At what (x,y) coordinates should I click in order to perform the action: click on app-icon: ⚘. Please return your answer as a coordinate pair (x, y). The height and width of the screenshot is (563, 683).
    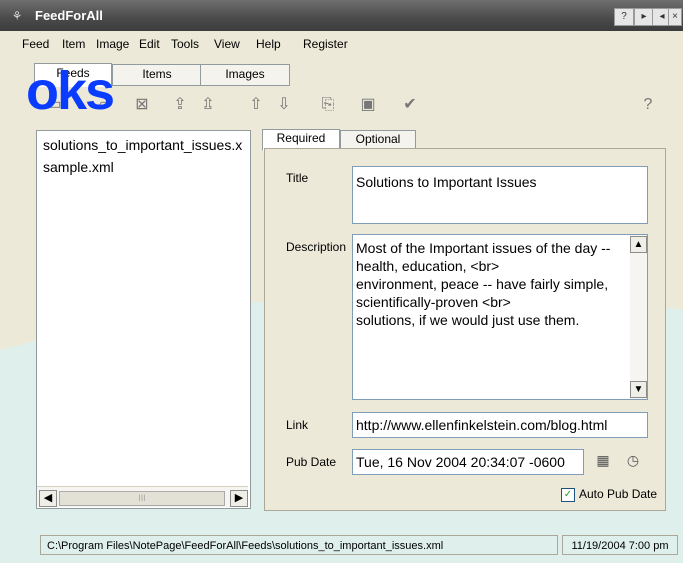
    Looking at the image, I should click on (17, 16).